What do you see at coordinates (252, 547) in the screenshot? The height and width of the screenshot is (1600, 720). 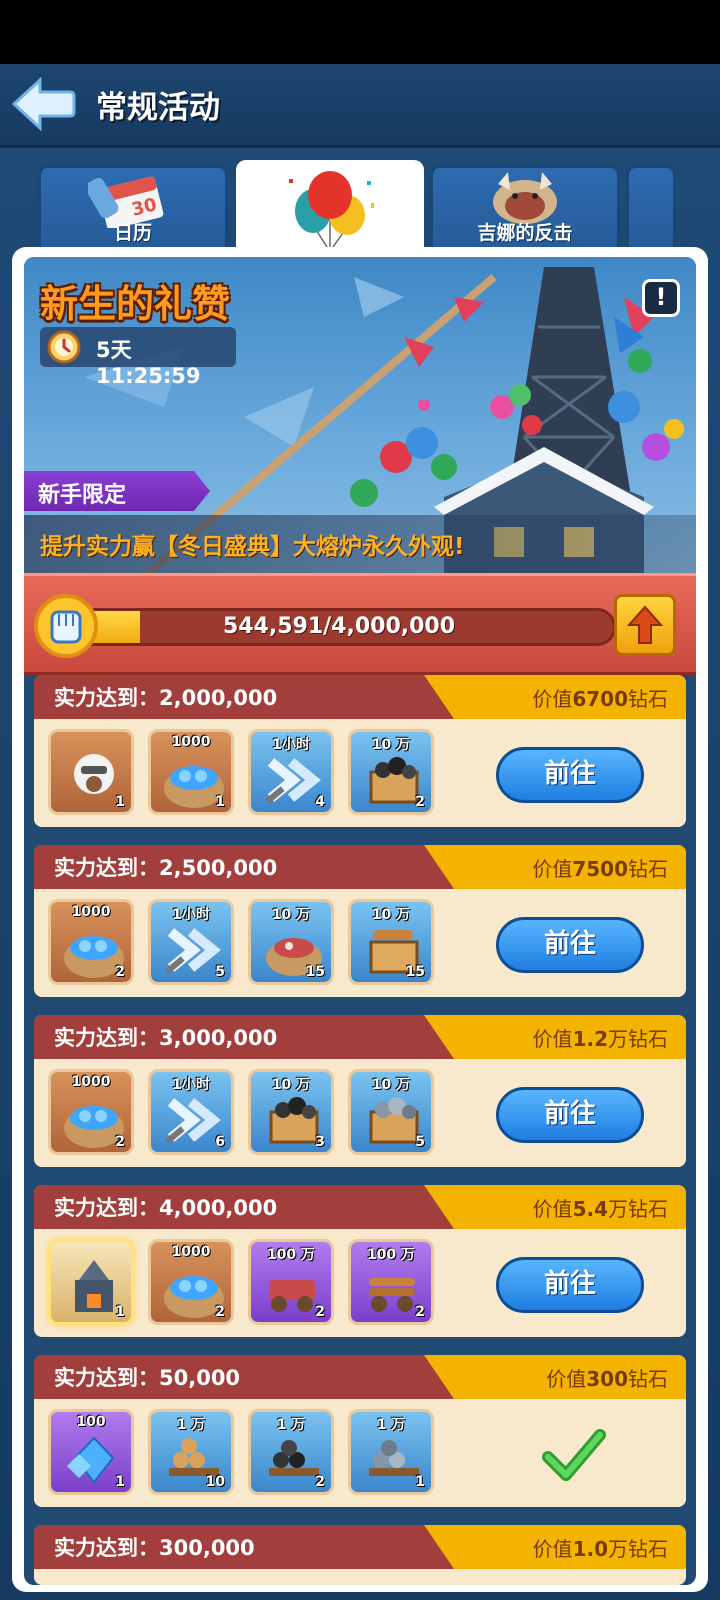 I see `event-subtitle: 提升实力赢【冬日盛典】大熔炉永久外观!` at bounding box center [252, 547].